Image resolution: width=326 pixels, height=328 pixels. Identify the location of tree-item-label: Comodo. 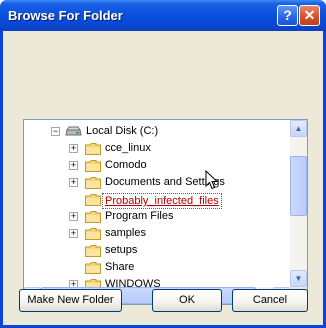
(126, 165).